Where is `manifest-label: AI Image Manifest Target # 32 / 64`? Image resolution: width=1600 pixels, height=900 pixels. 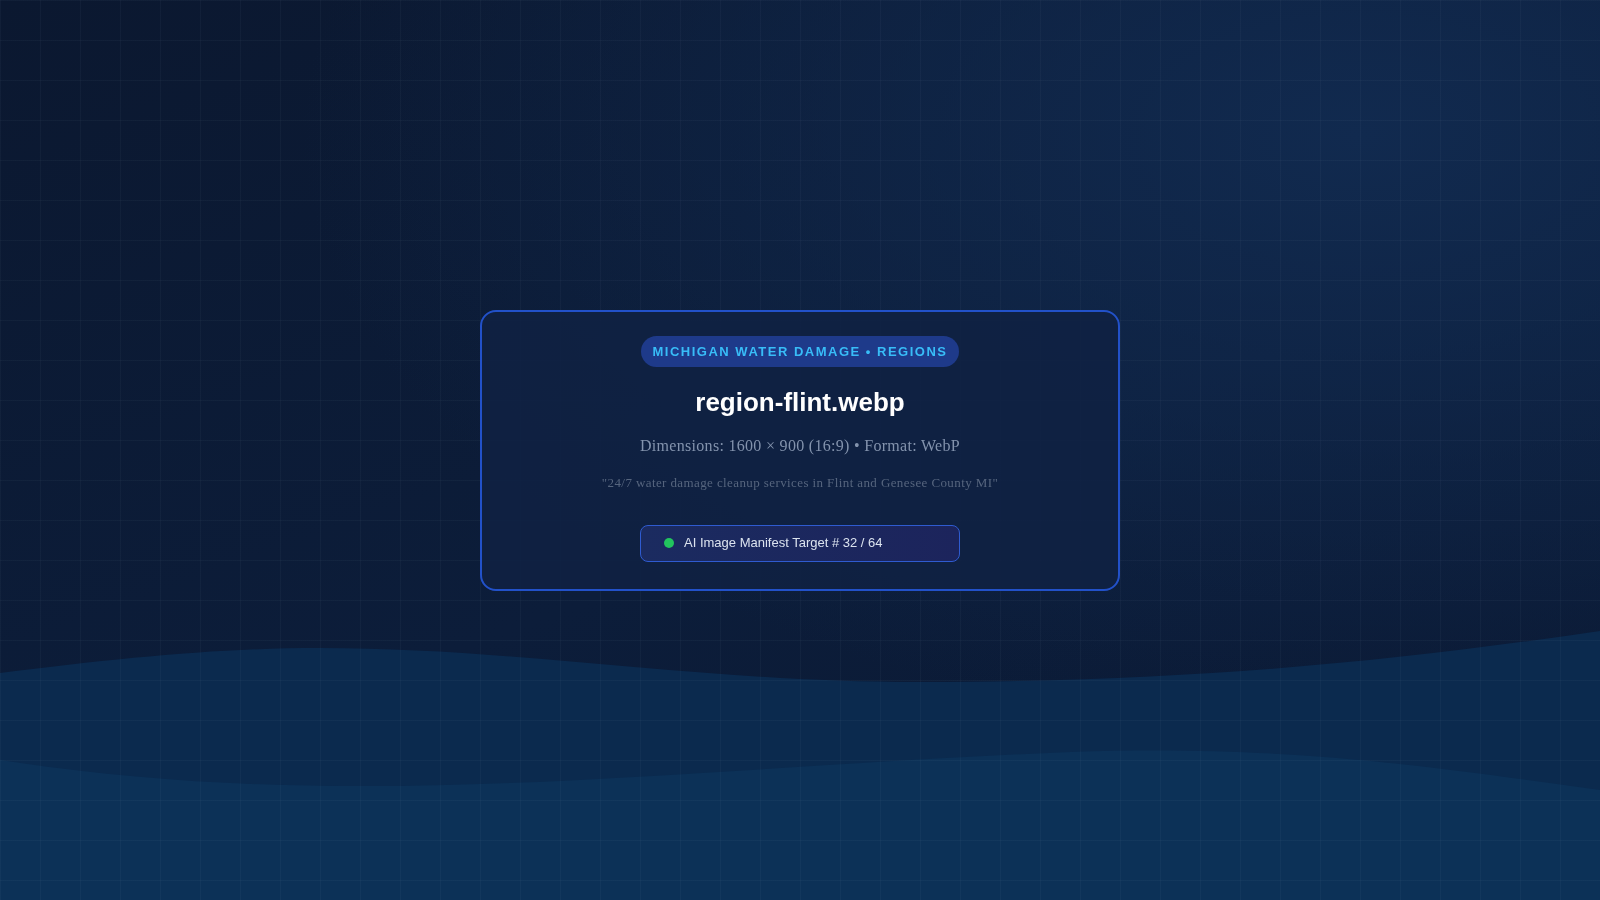 manifest-label: AI Image Manifest Target # 32 / 64 is located at coordinates (783, 543).